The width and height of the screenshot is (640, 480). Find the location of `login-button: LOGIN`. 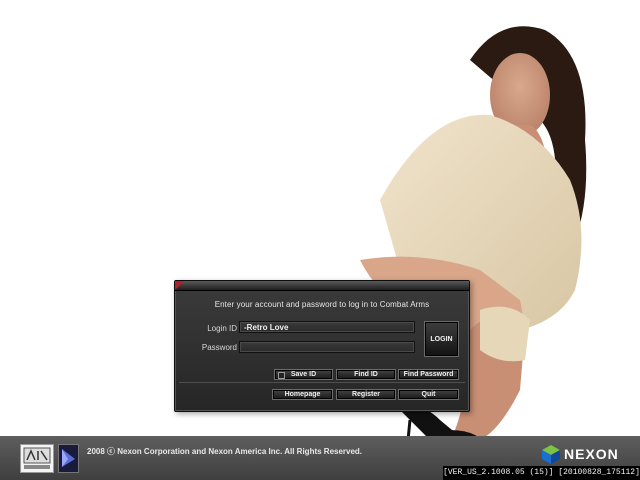

login-button: LOGIN is located at coordinates (441, 339).